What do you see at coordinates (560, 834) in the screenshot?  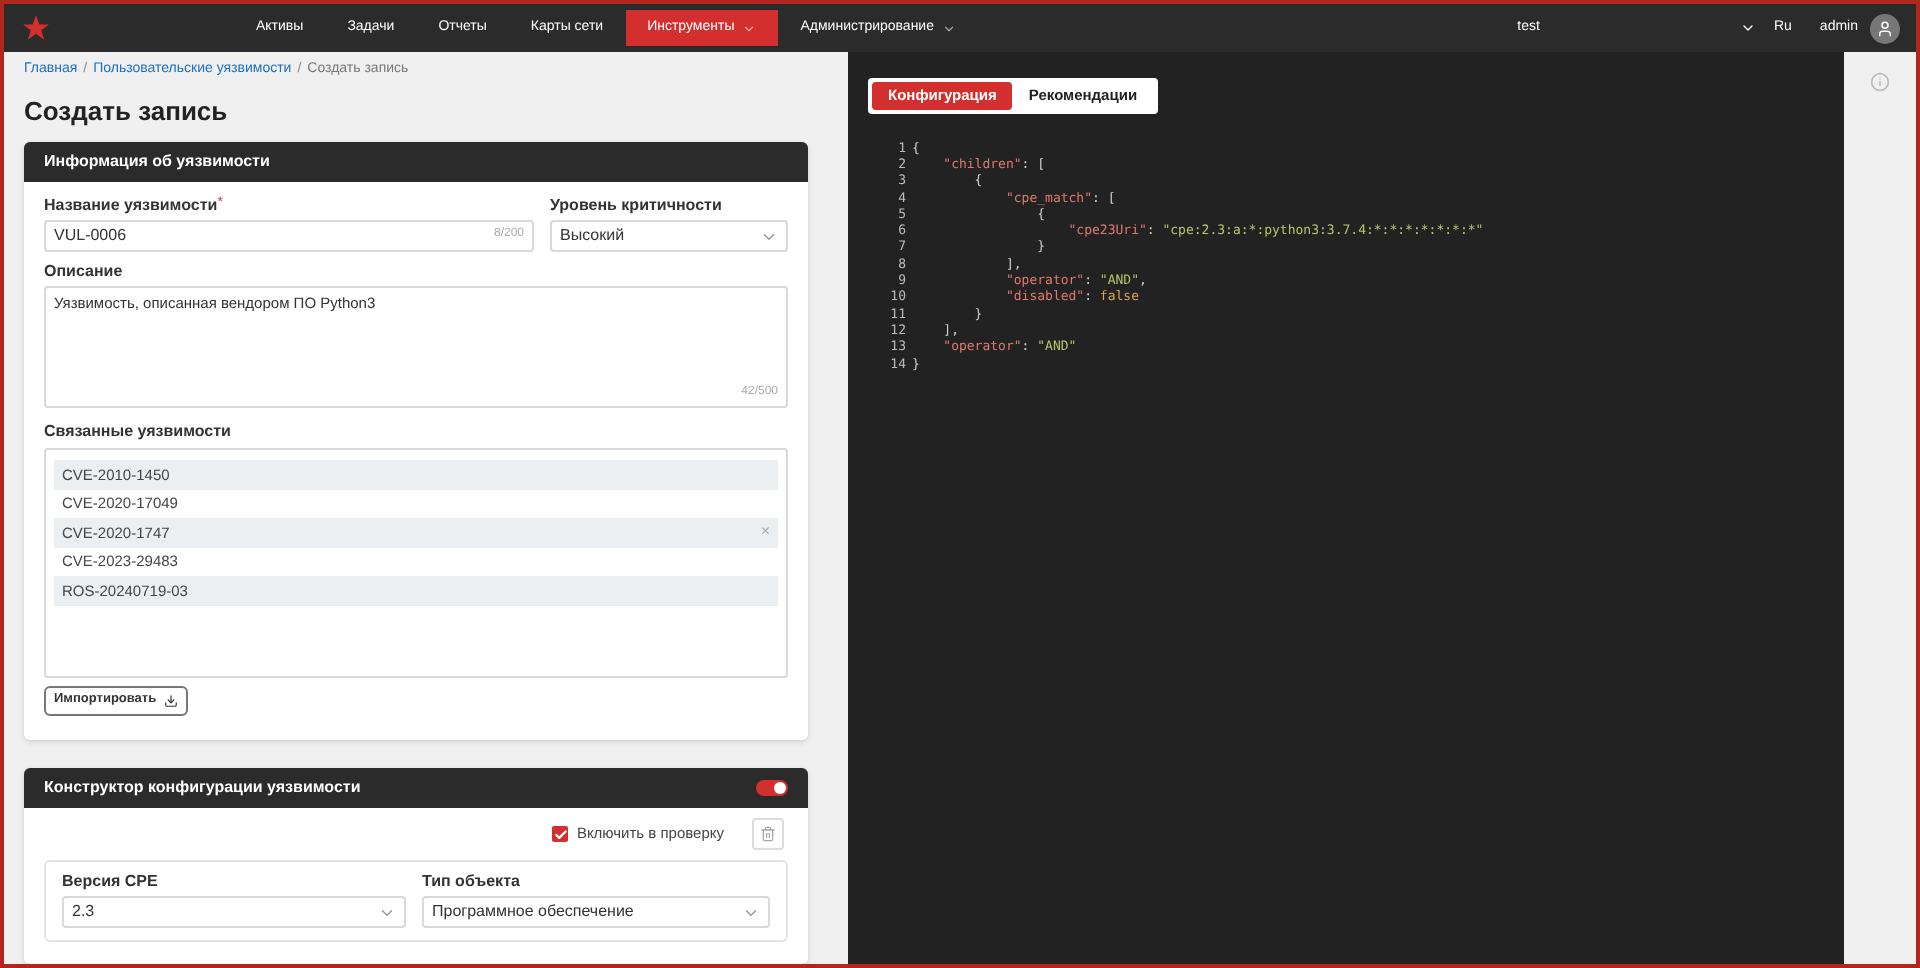 I see `checkbox` at bounding box center [560, 834].